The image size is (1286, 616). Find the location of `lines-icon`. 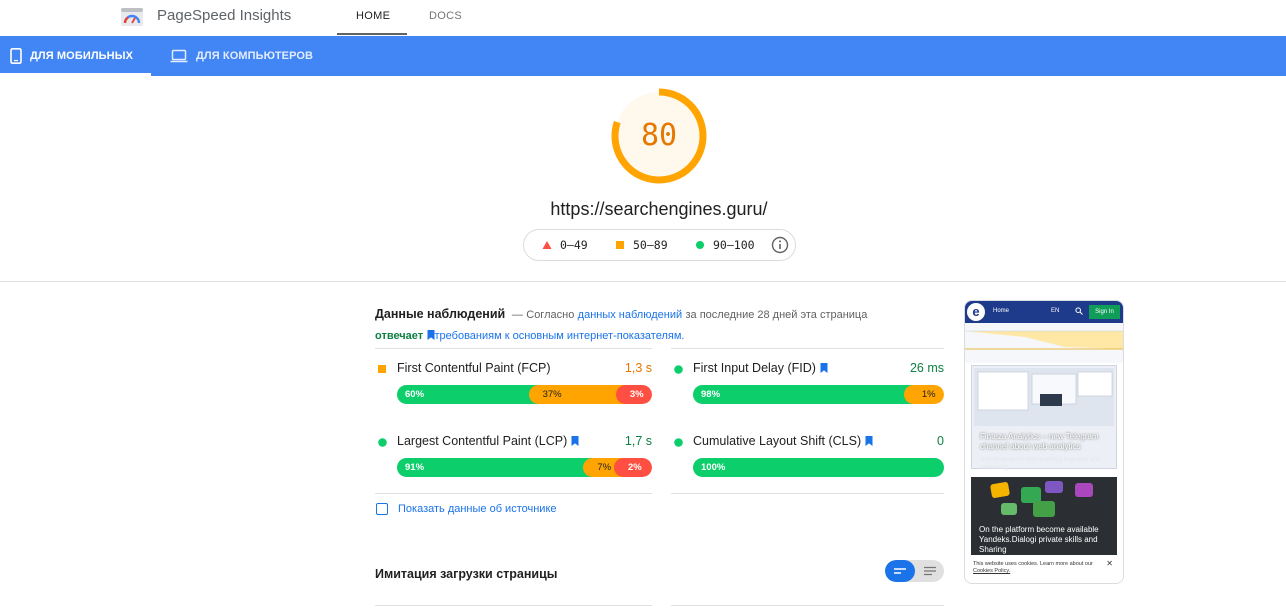

lines-icon is located at coordinates (929, 571).